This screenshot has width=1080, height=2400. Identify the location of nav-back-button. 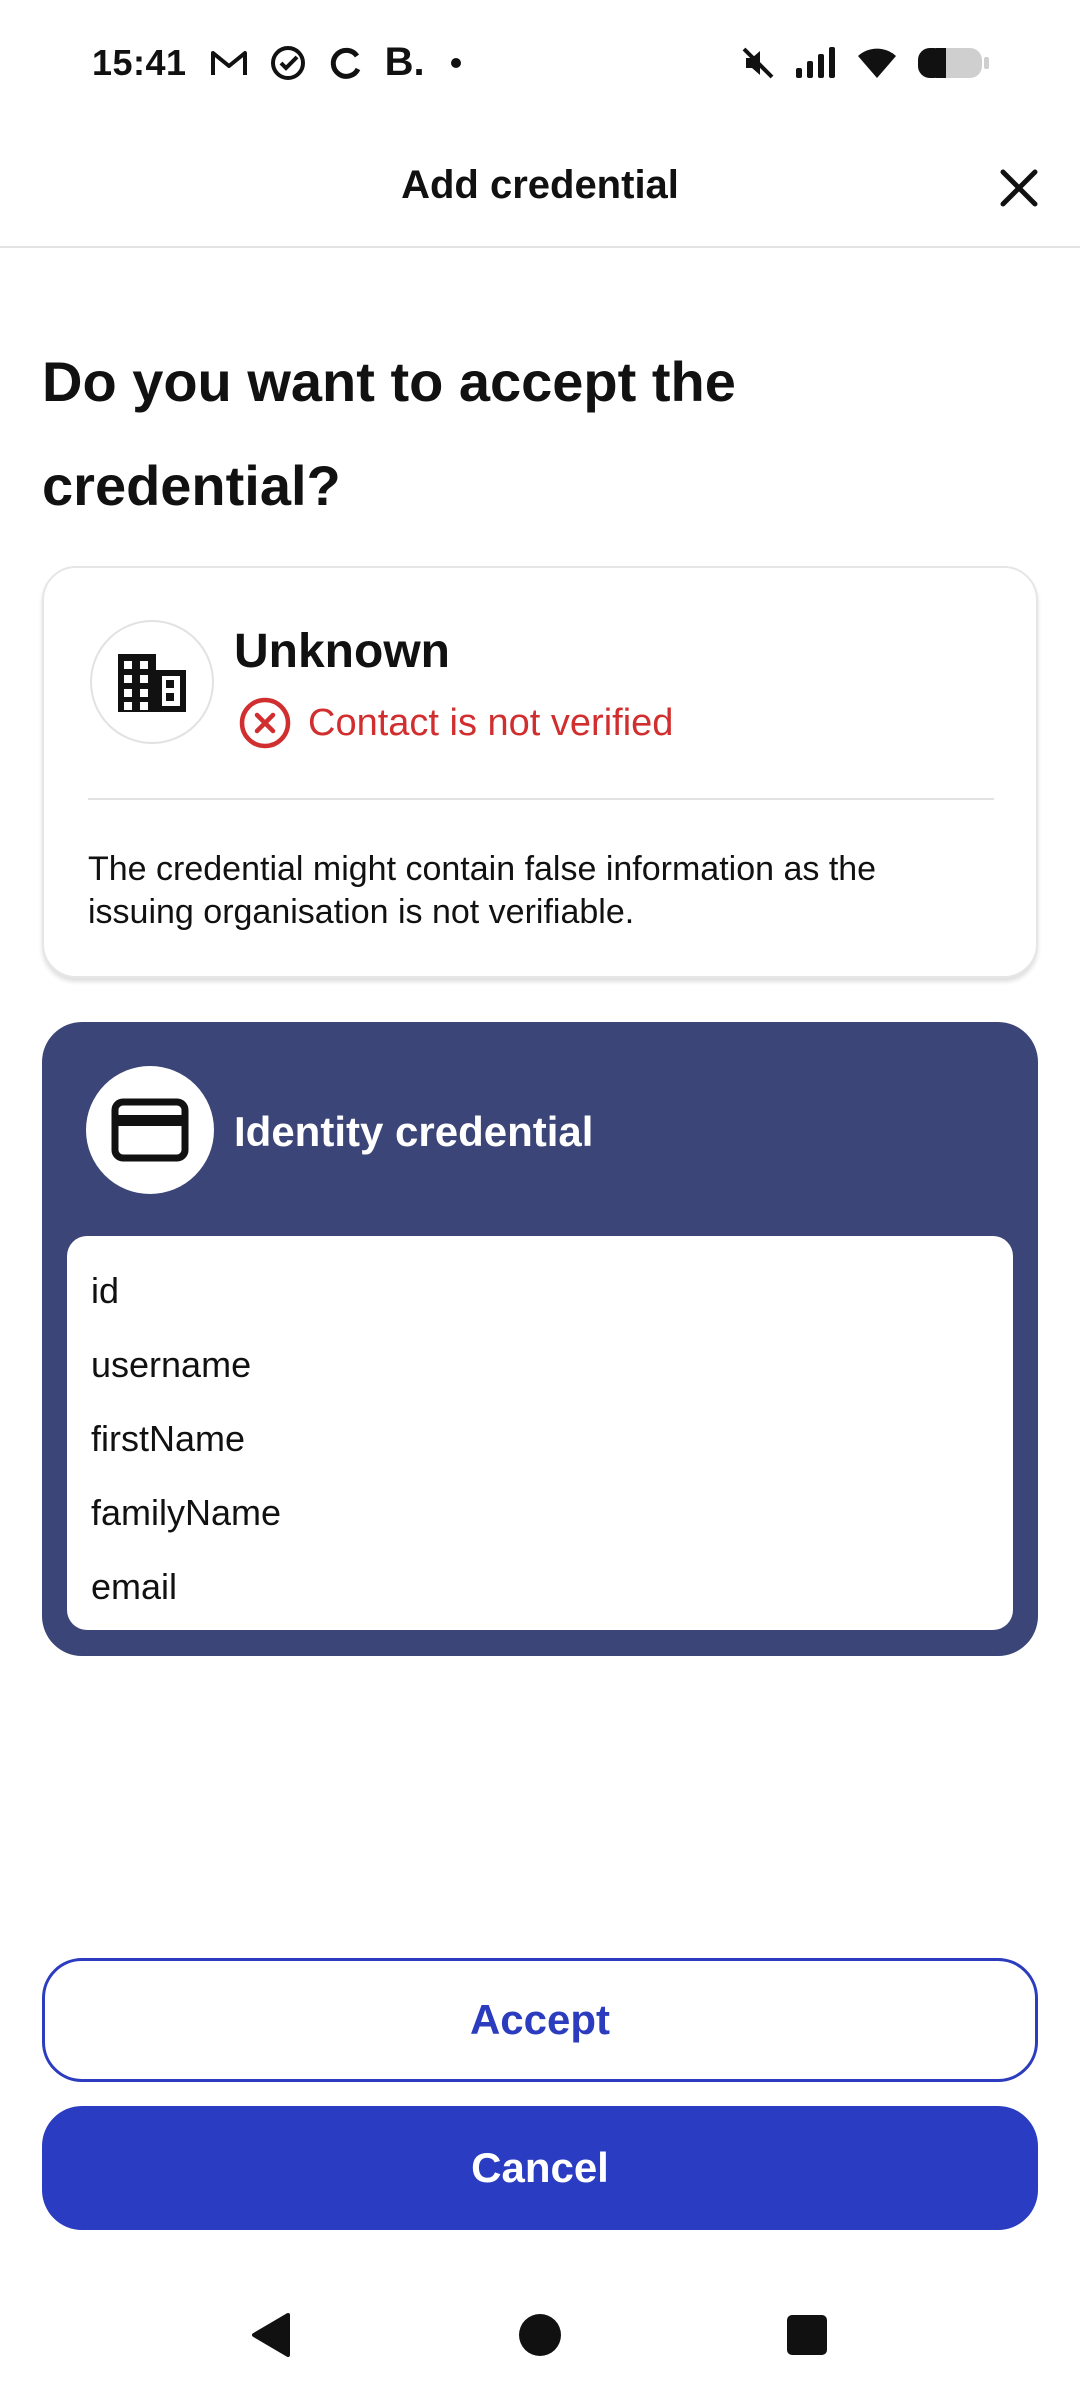
(271, 2335).